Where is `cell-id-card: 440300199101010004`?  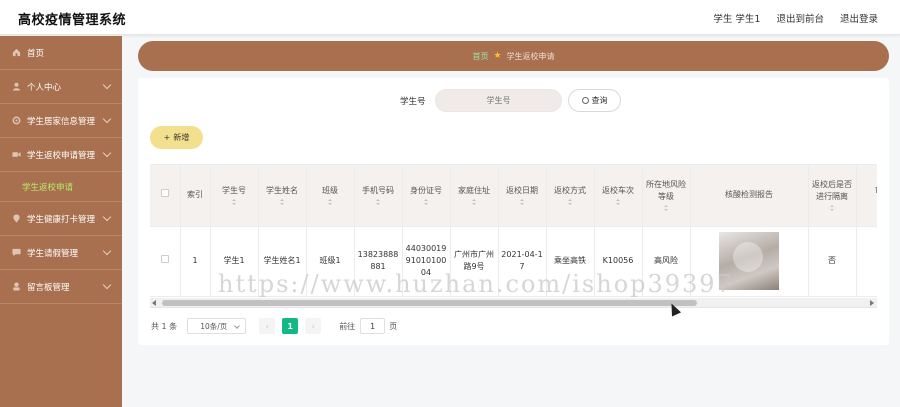
cell-id-card: 440300199101010004 is located at coordinates (426, 261).